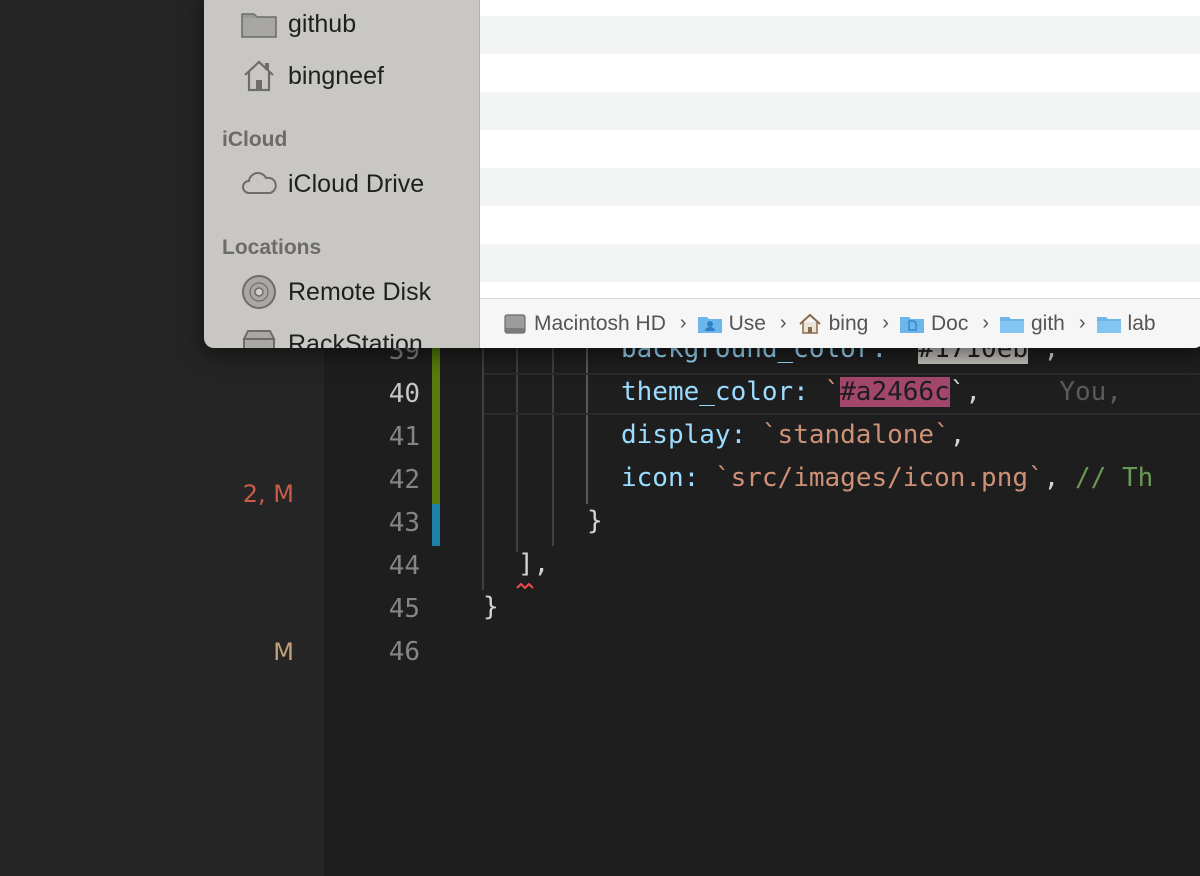  What do you see at coordinates (404, 566) in the screenshot?
I see `line-number: 44` at bounding box center [404, 566].